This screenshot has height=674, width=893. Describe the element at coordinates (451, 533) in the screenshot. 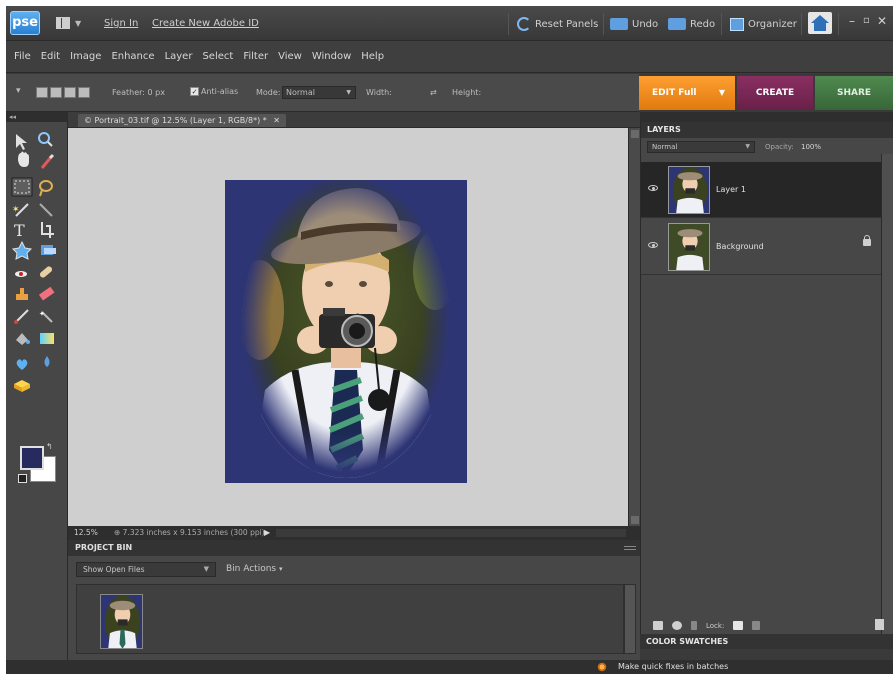

I see `canvas-horizontal-scrollbar` at that location.